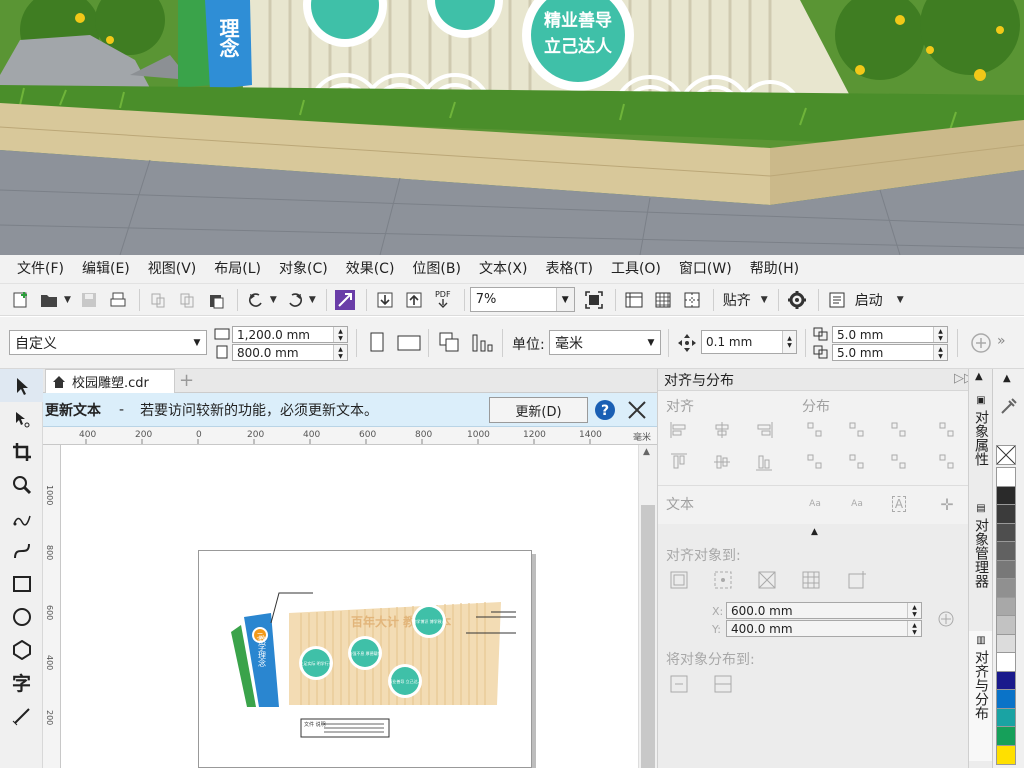  I want to click on import-icon, so click(385, 300).